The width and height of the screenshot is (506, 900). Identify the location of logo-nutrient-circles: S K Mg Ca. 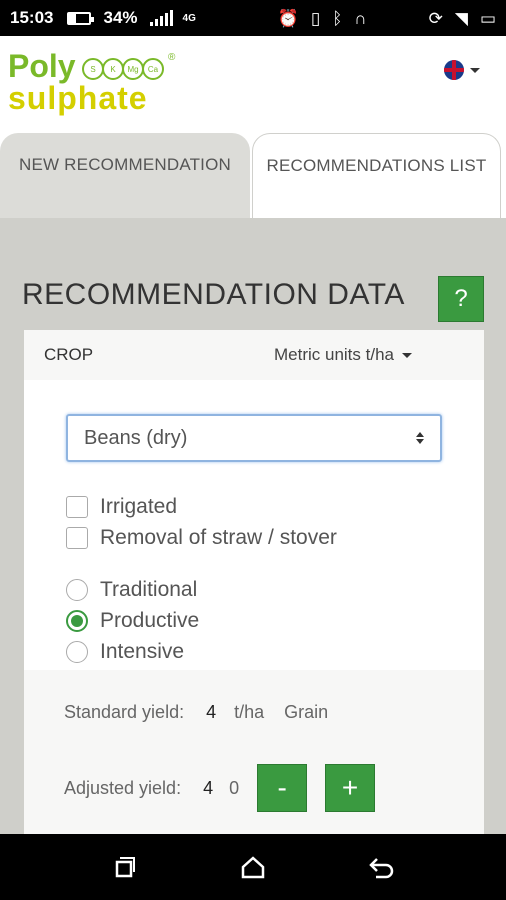
(123, 69).